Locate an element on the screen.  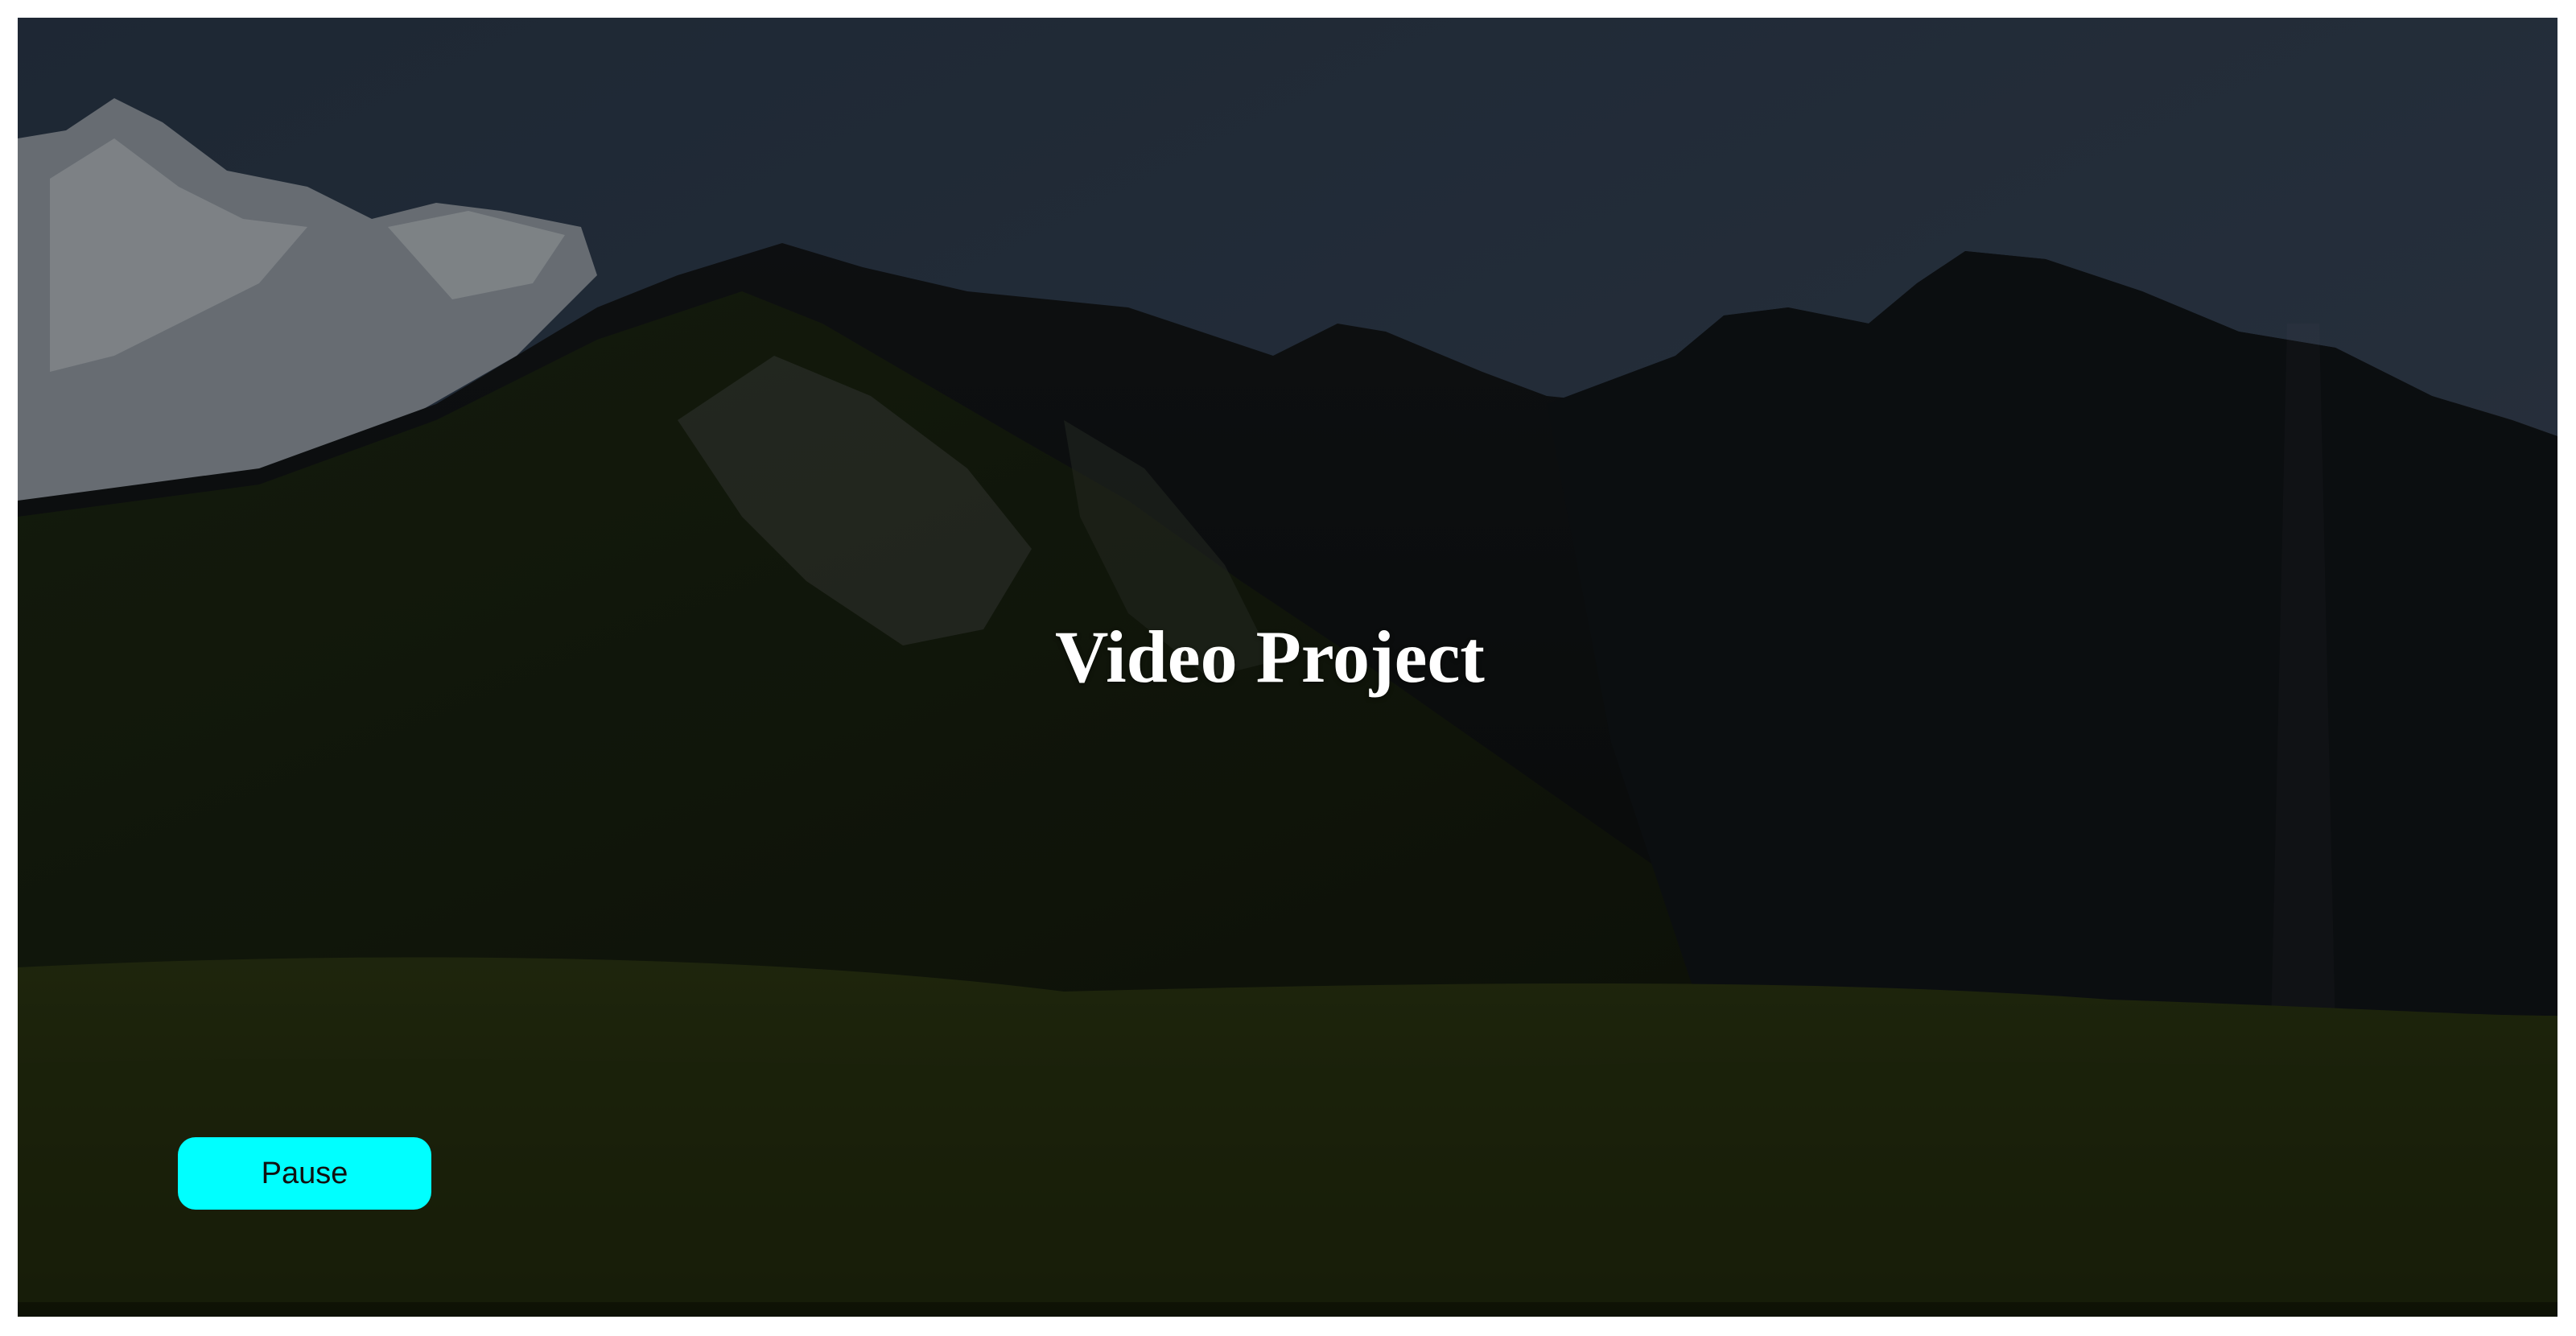
video-bottom-edge is located at coordinates (1287, 1309).